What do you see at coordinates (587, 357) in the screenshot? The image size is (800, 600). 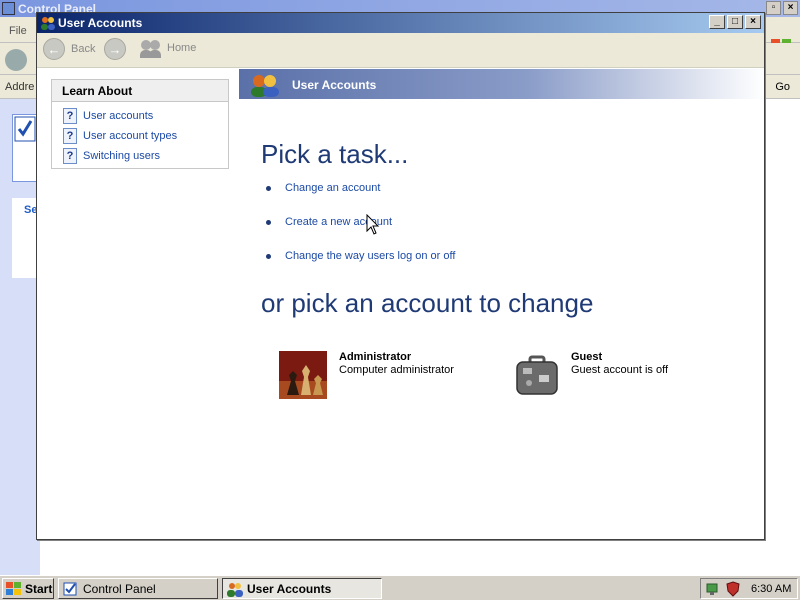 I see `account-name: Guest` at bounding box center [587, 357].